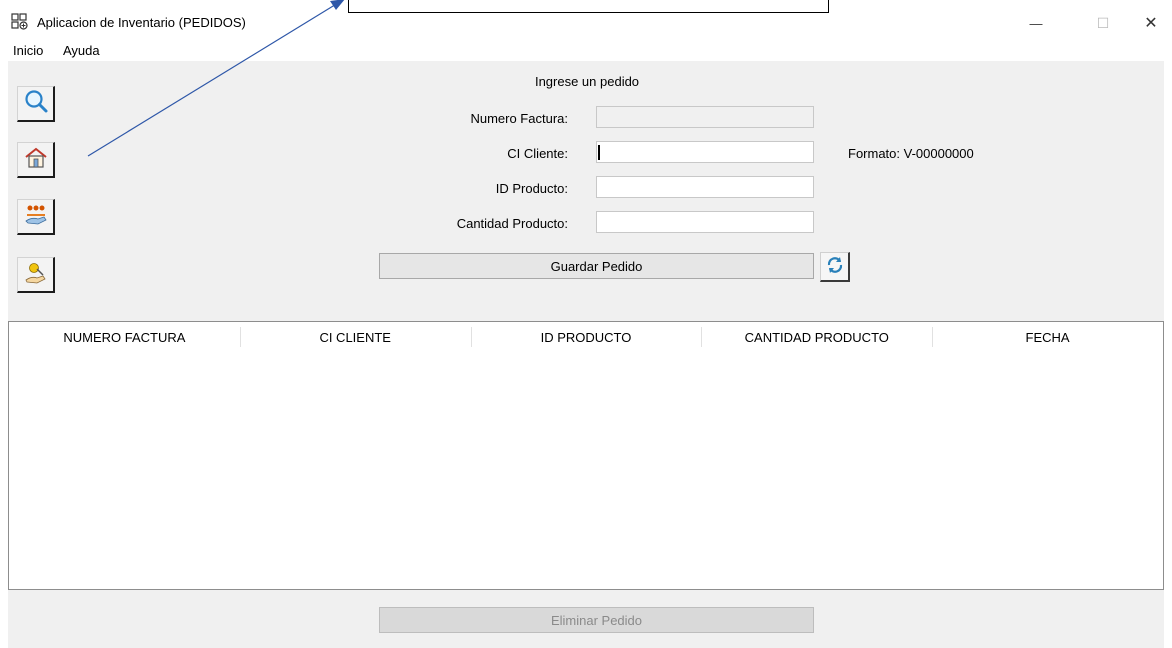 The width and height of the screenshot is (1172, 648). What do you see at coordinates (911, 153) in the screenshot?
I see `ci-format-hint: Formato: V-00000000` at bounding box center [911, 153].